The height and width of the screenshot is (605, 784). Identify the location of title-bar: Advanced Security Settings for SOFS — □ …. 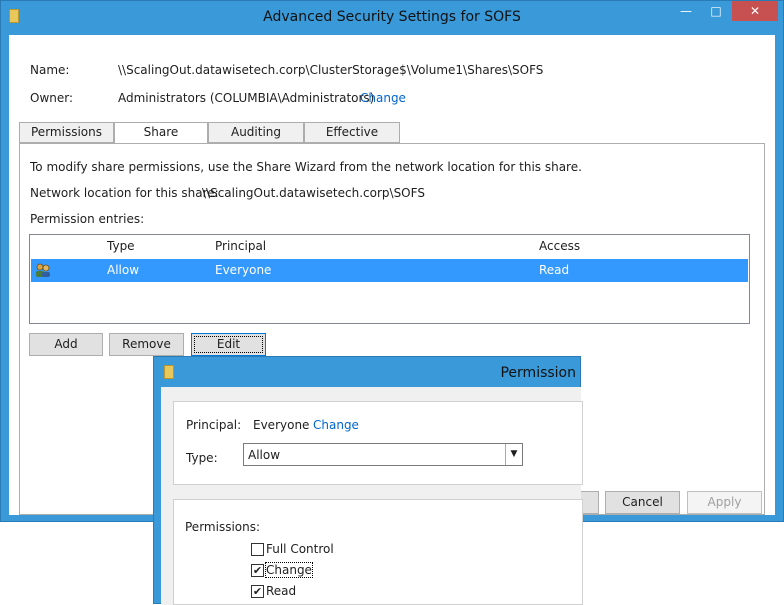
(392, 18).